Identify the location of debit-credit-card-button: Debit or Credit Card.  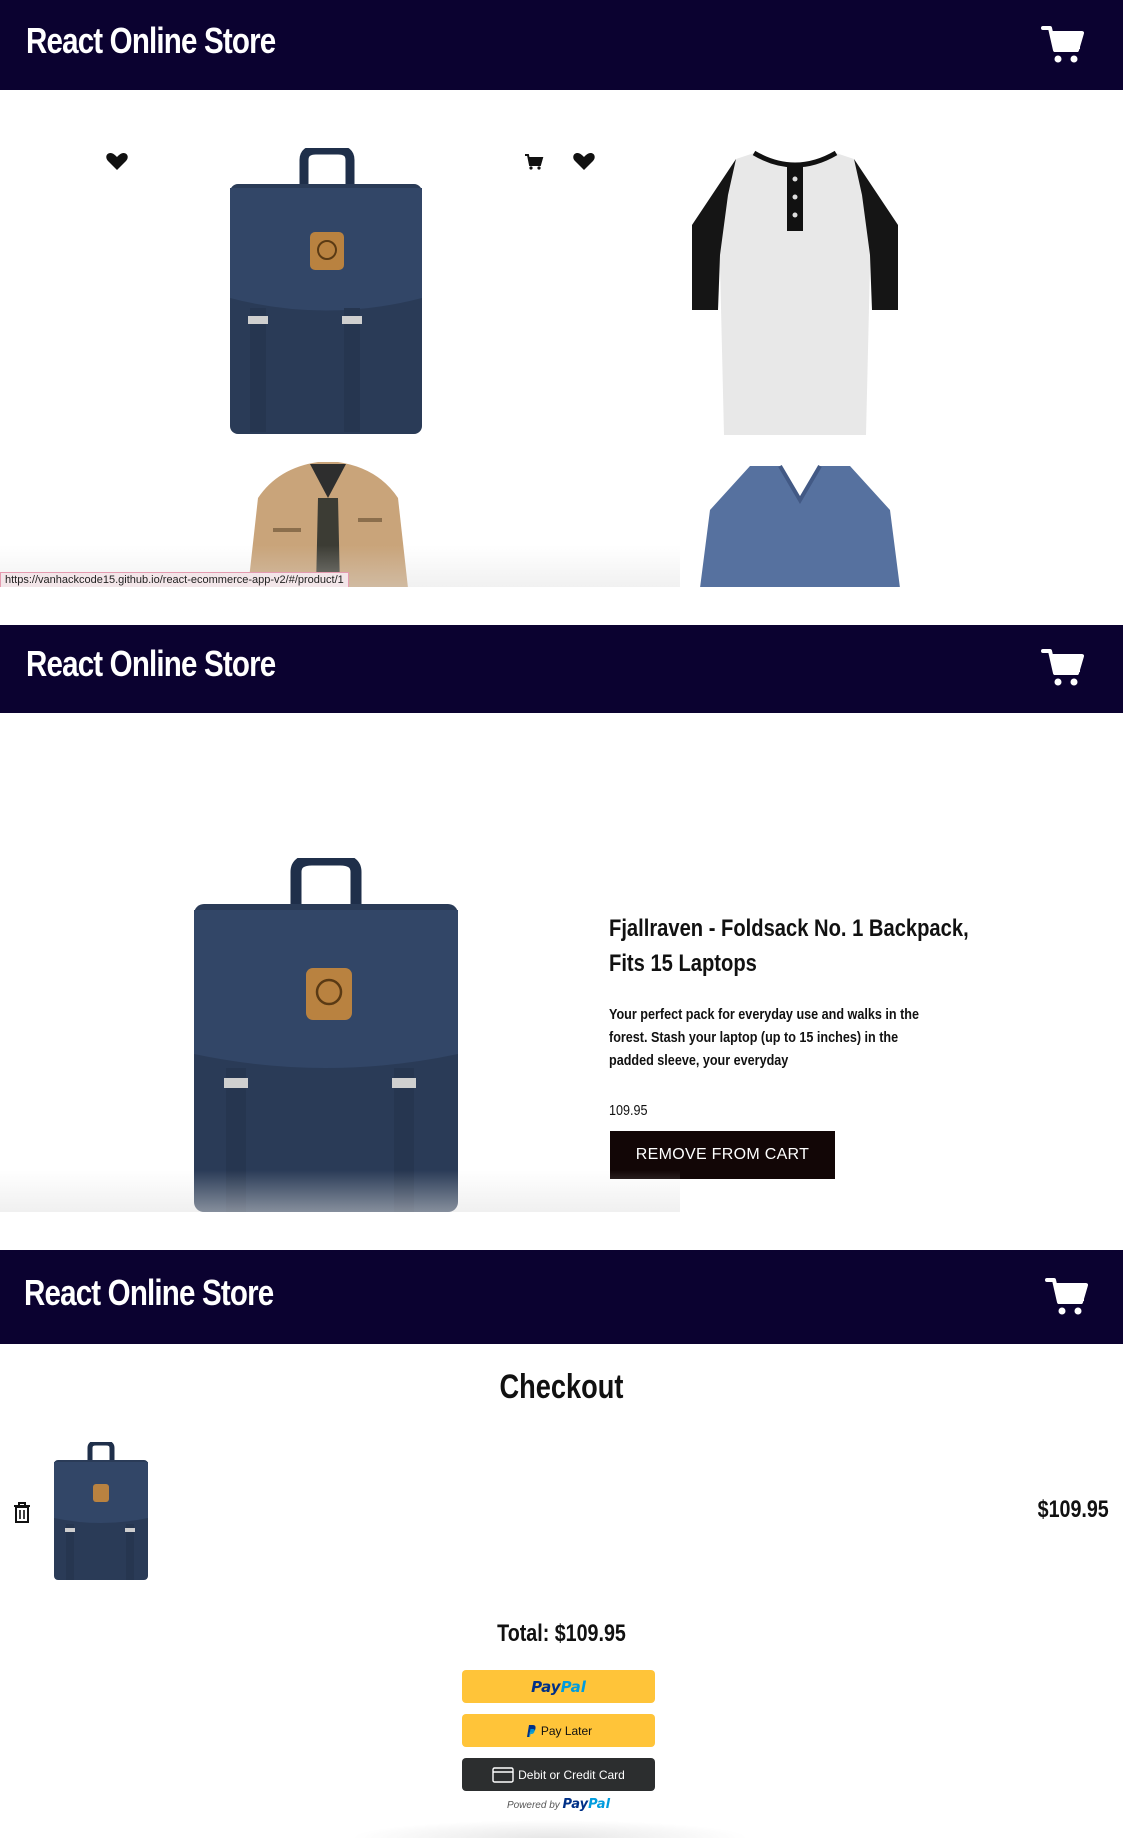
(558, 1774).